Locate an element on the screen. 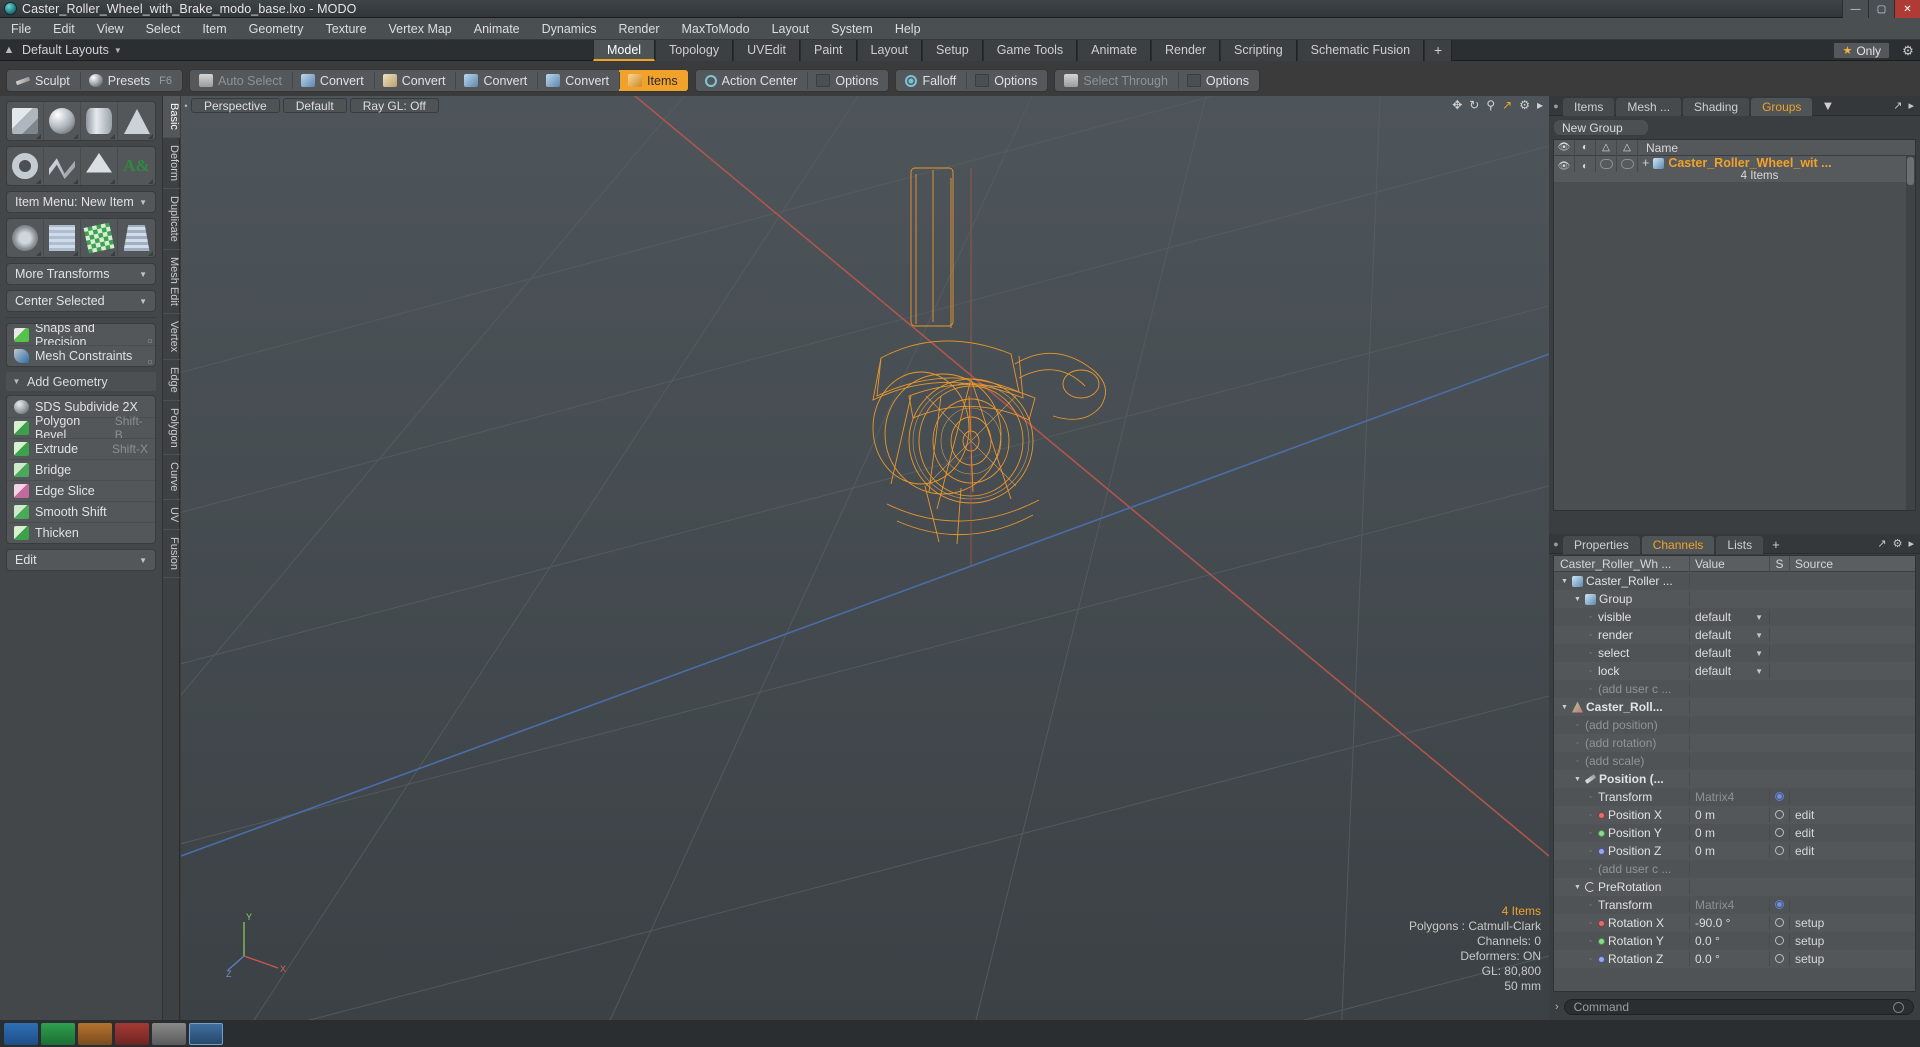 The image size is (1920, 1047). more-transforms-dropdown: More Transforms ▼ is located at coordinates (81, 274).